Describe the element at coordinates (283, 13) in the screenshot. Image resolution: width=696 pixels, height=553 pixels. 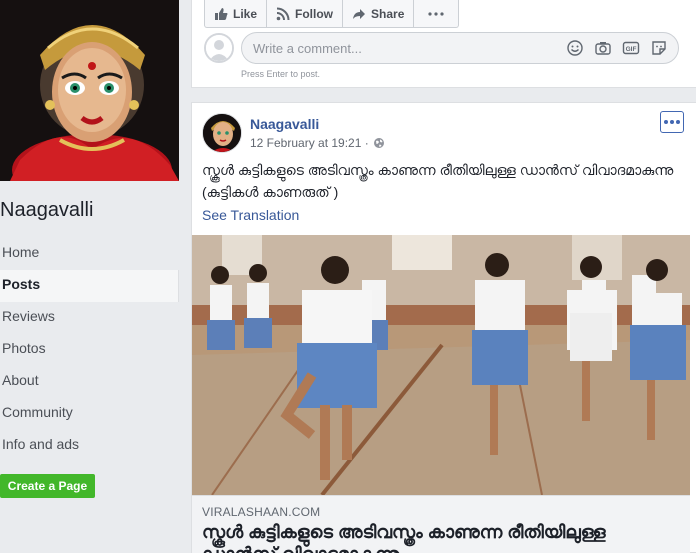
I see `rss-icon` at that location.